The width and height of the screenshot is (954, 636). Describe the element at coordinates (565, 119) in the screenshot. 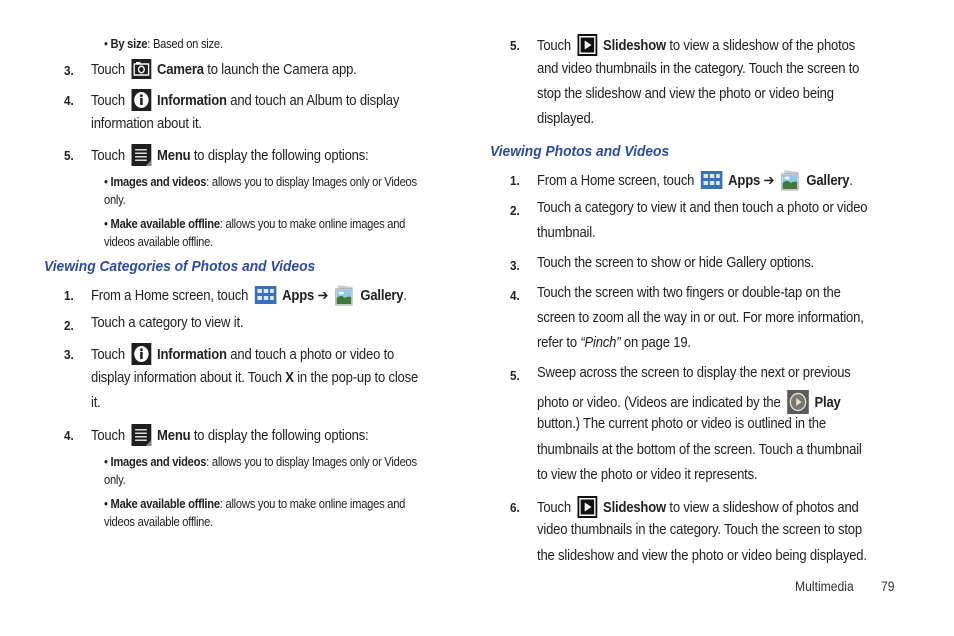

I see `step-continuation: displayed.` at that location.